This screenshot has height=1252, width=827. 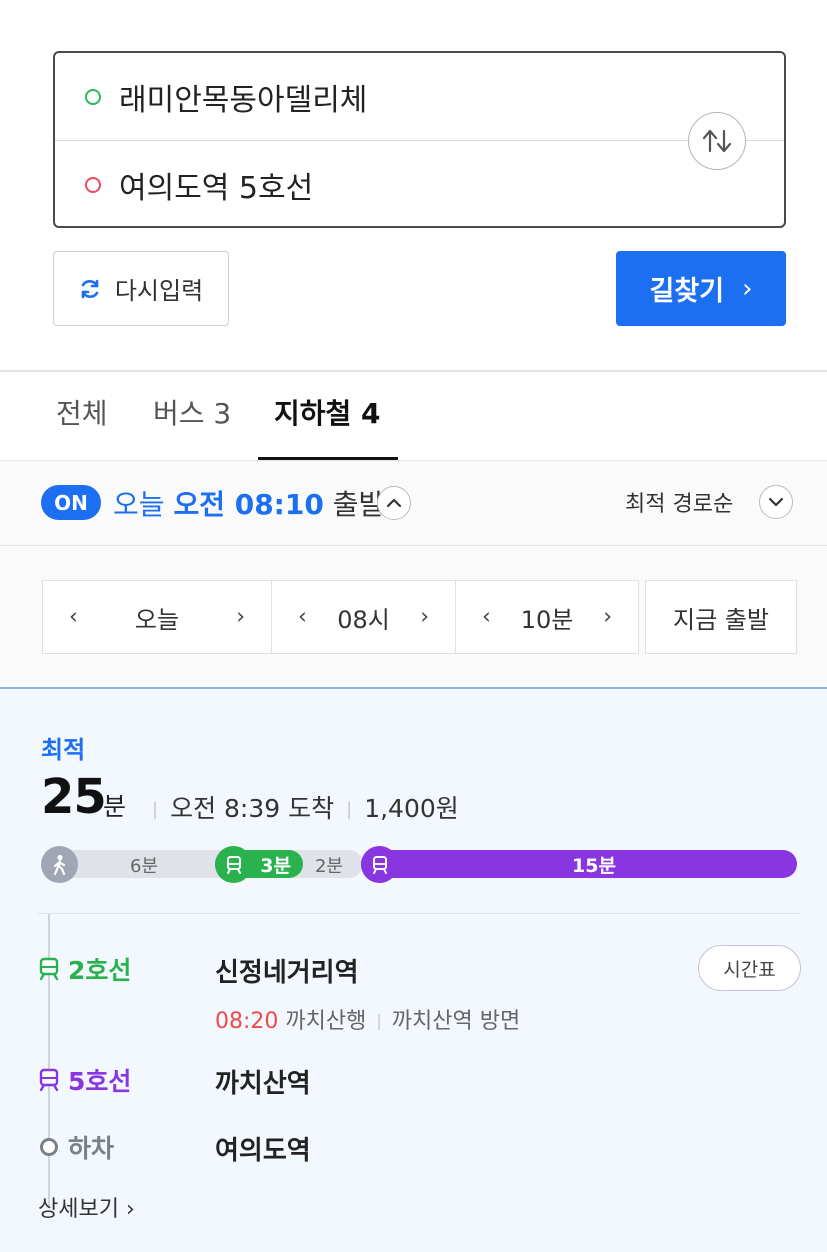 I want to click on best-route-badge: 최적, so click(x=63, y=750).